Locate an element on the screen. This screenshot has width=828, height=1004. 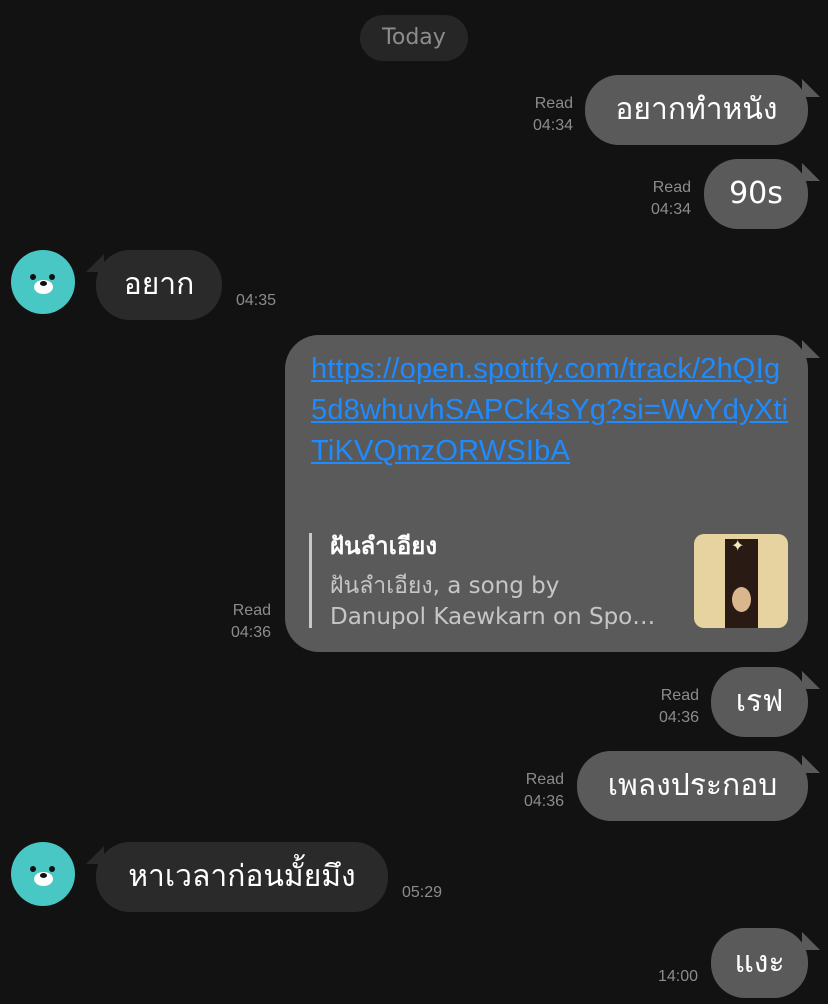
outgoing-message: 90s is located at coordinates (756, 194).